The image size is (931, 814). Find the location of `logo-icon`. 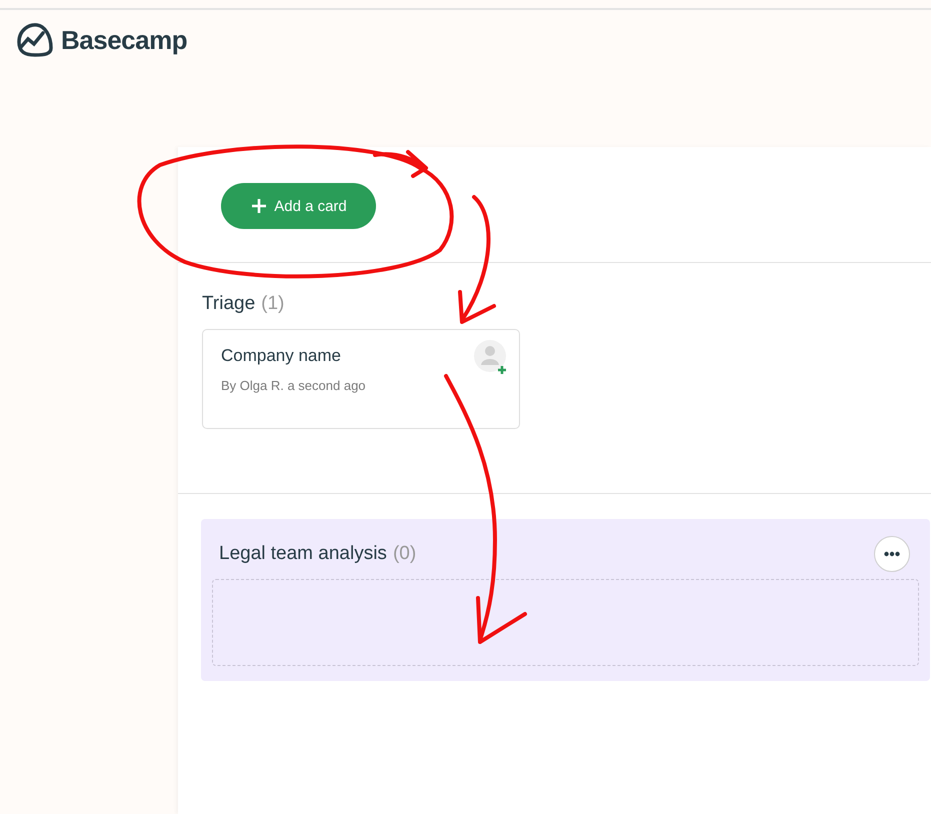

logo-icon is located at coordinates (35, 40).